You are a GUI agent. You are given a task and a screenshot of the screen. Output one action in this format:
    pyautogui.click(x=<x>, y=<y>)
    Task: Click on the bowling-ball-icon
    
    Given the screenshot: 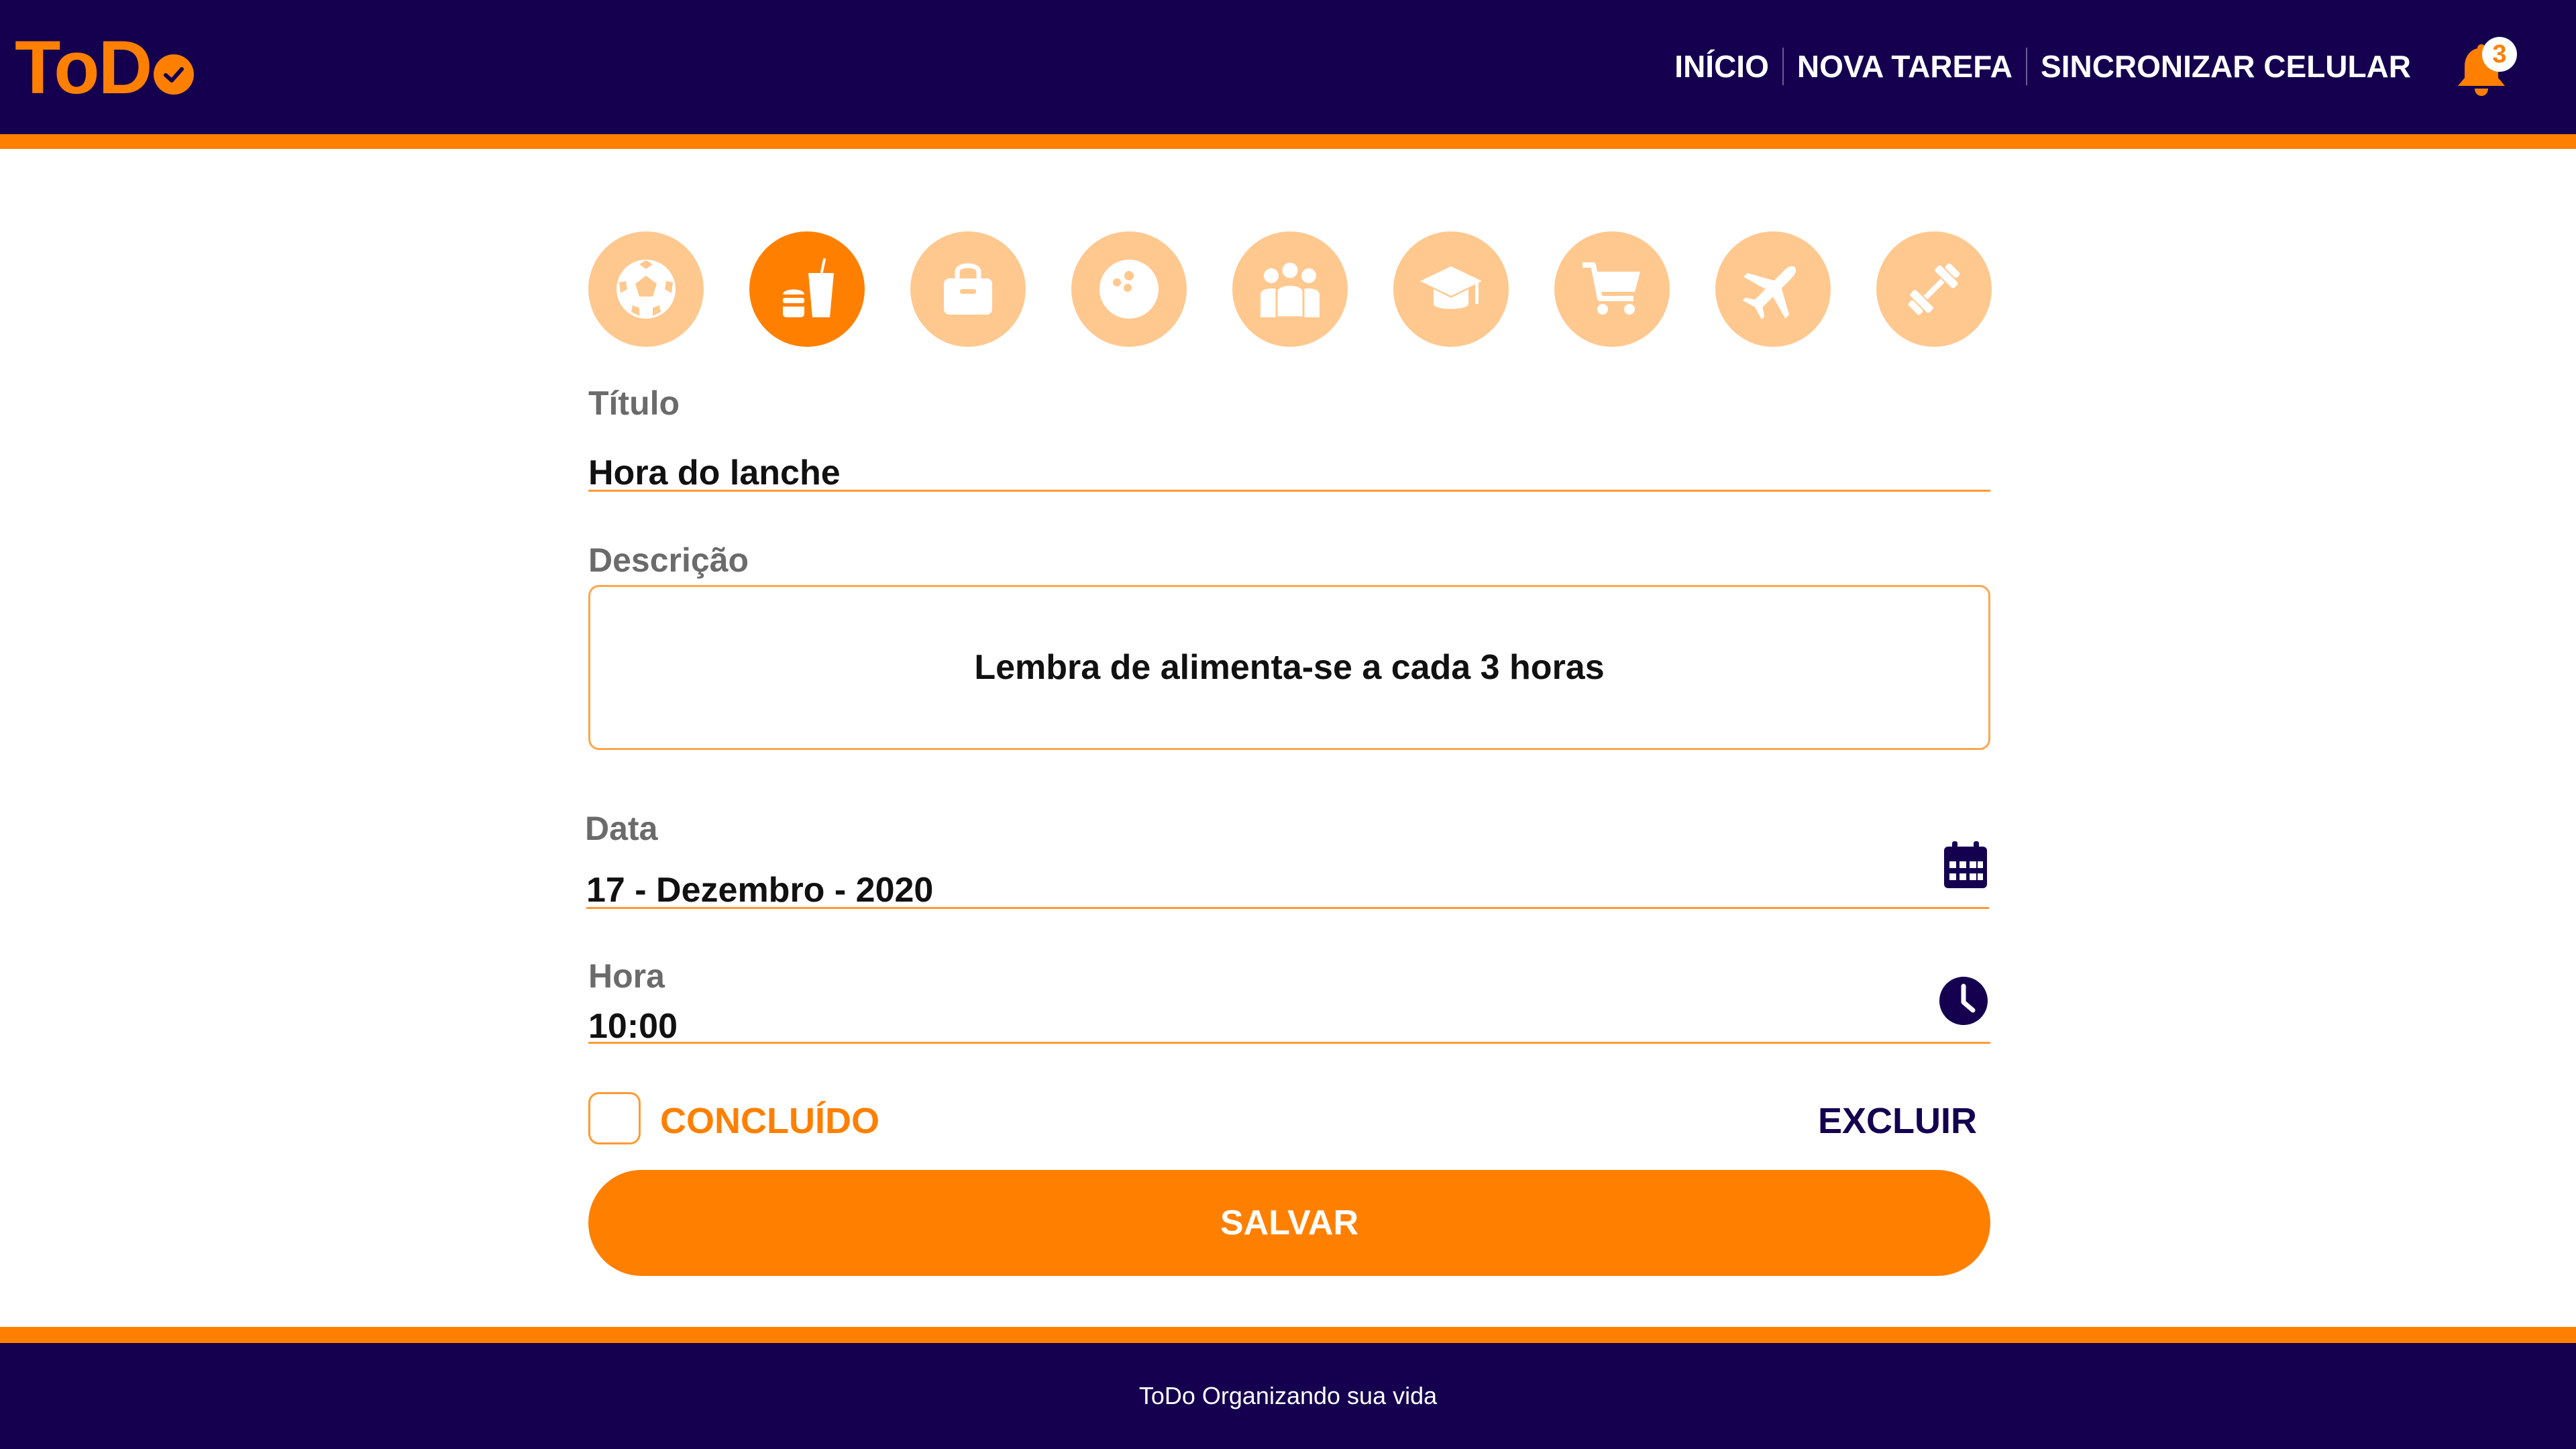 What is the action you would take?
    pyautogui.click(x=1129, y=289)
    